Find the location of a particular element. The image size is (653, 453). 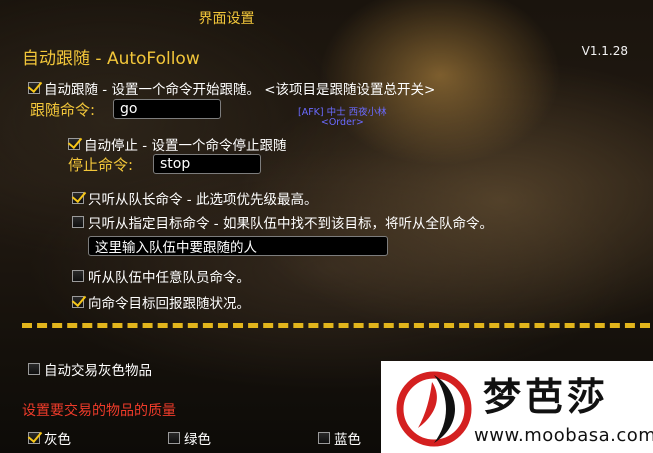

afk-nameplate-guild: <Order> is located at coordinates (342, 122).